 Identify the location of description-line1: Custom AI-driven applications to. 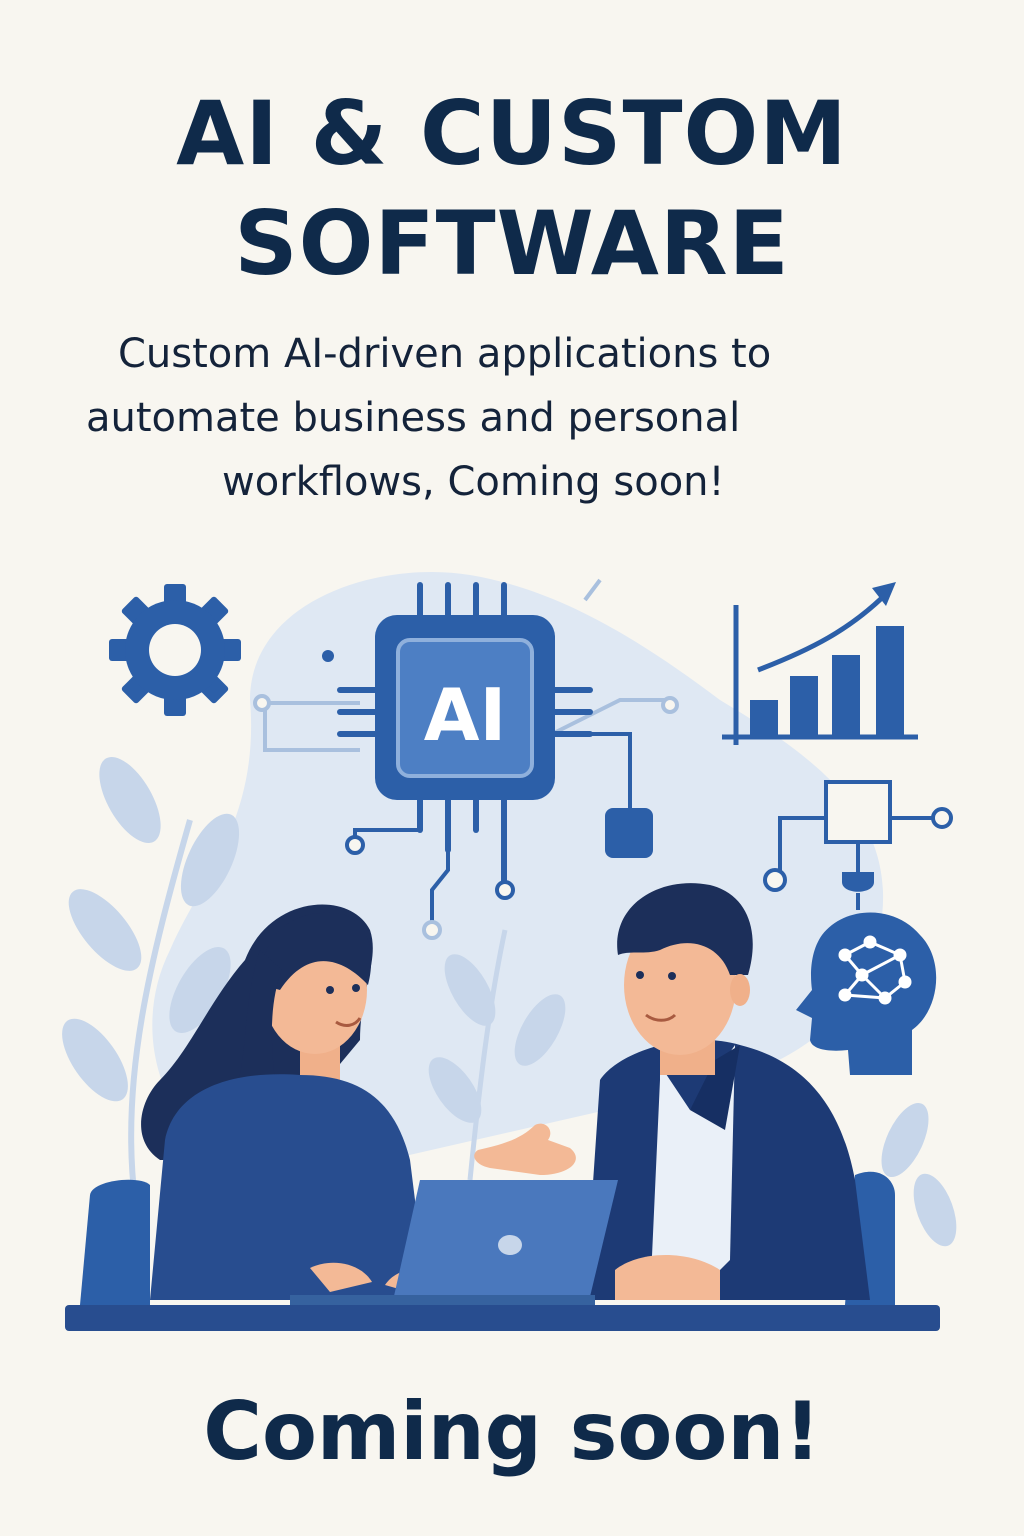
(445, 354).